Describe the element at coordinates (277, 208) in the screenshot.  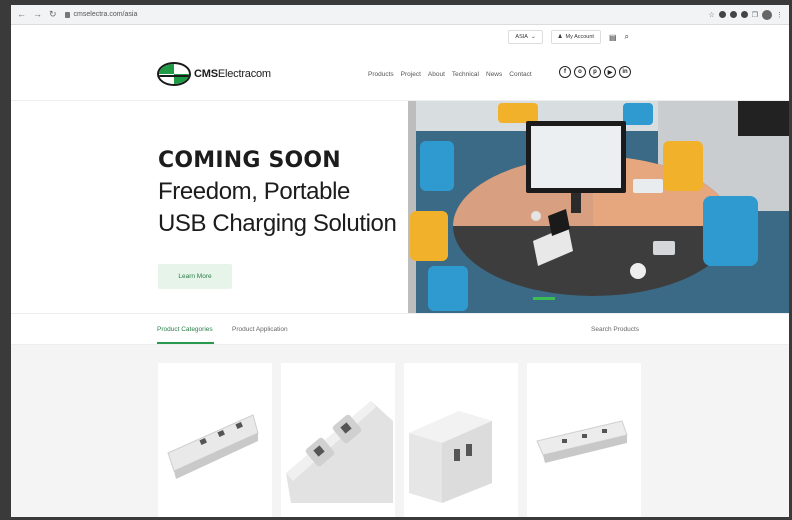
I see `hero-subheading: Freedom, Portable USB Charging Solution` at that location.